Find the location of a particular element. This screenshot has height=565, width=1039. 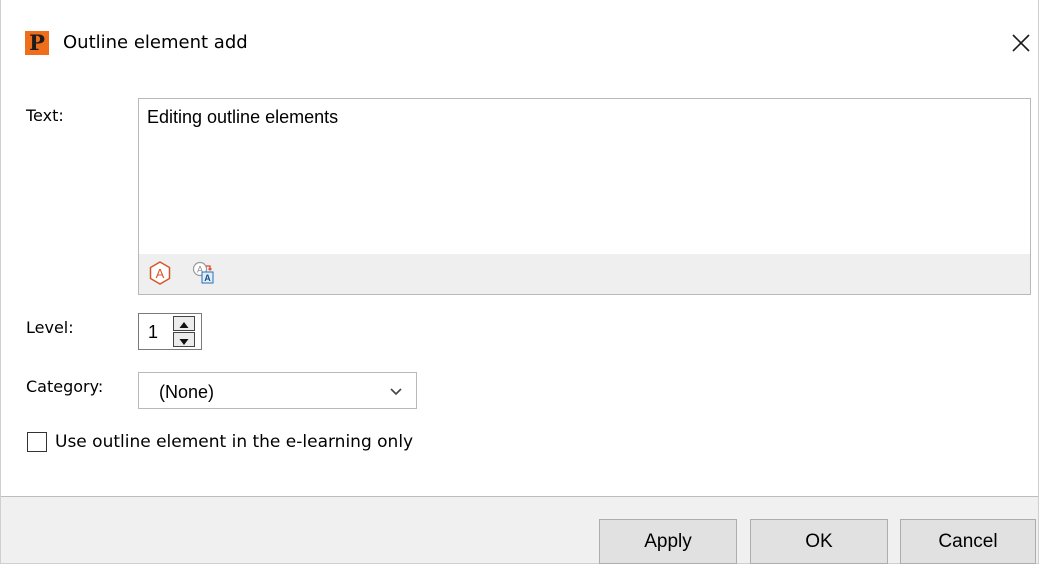

level-increment-button is located at coordinates (184, 323).